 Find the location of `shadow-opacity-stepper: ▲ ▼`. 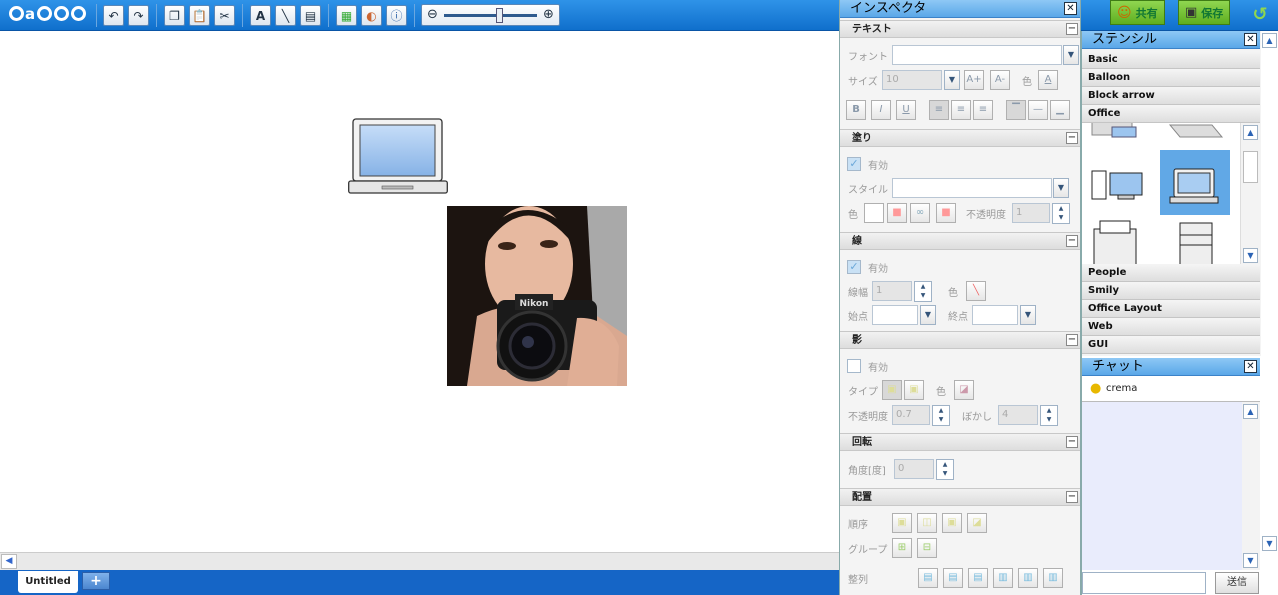

shadow-opacity-stepper: ▲ ▼ is located at coordinates (941, 415).